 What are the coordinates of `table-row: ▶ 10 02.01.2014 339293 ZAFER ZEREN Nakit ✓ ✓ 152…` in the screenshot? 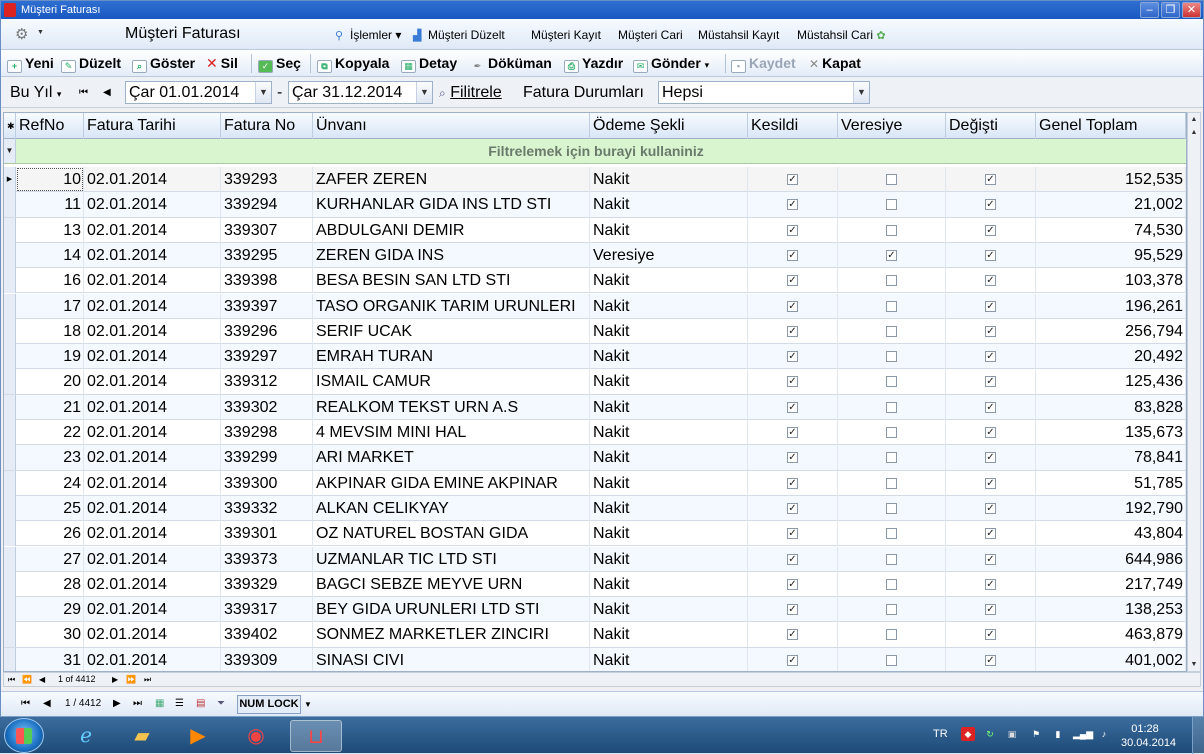 It's located at (595, 180).